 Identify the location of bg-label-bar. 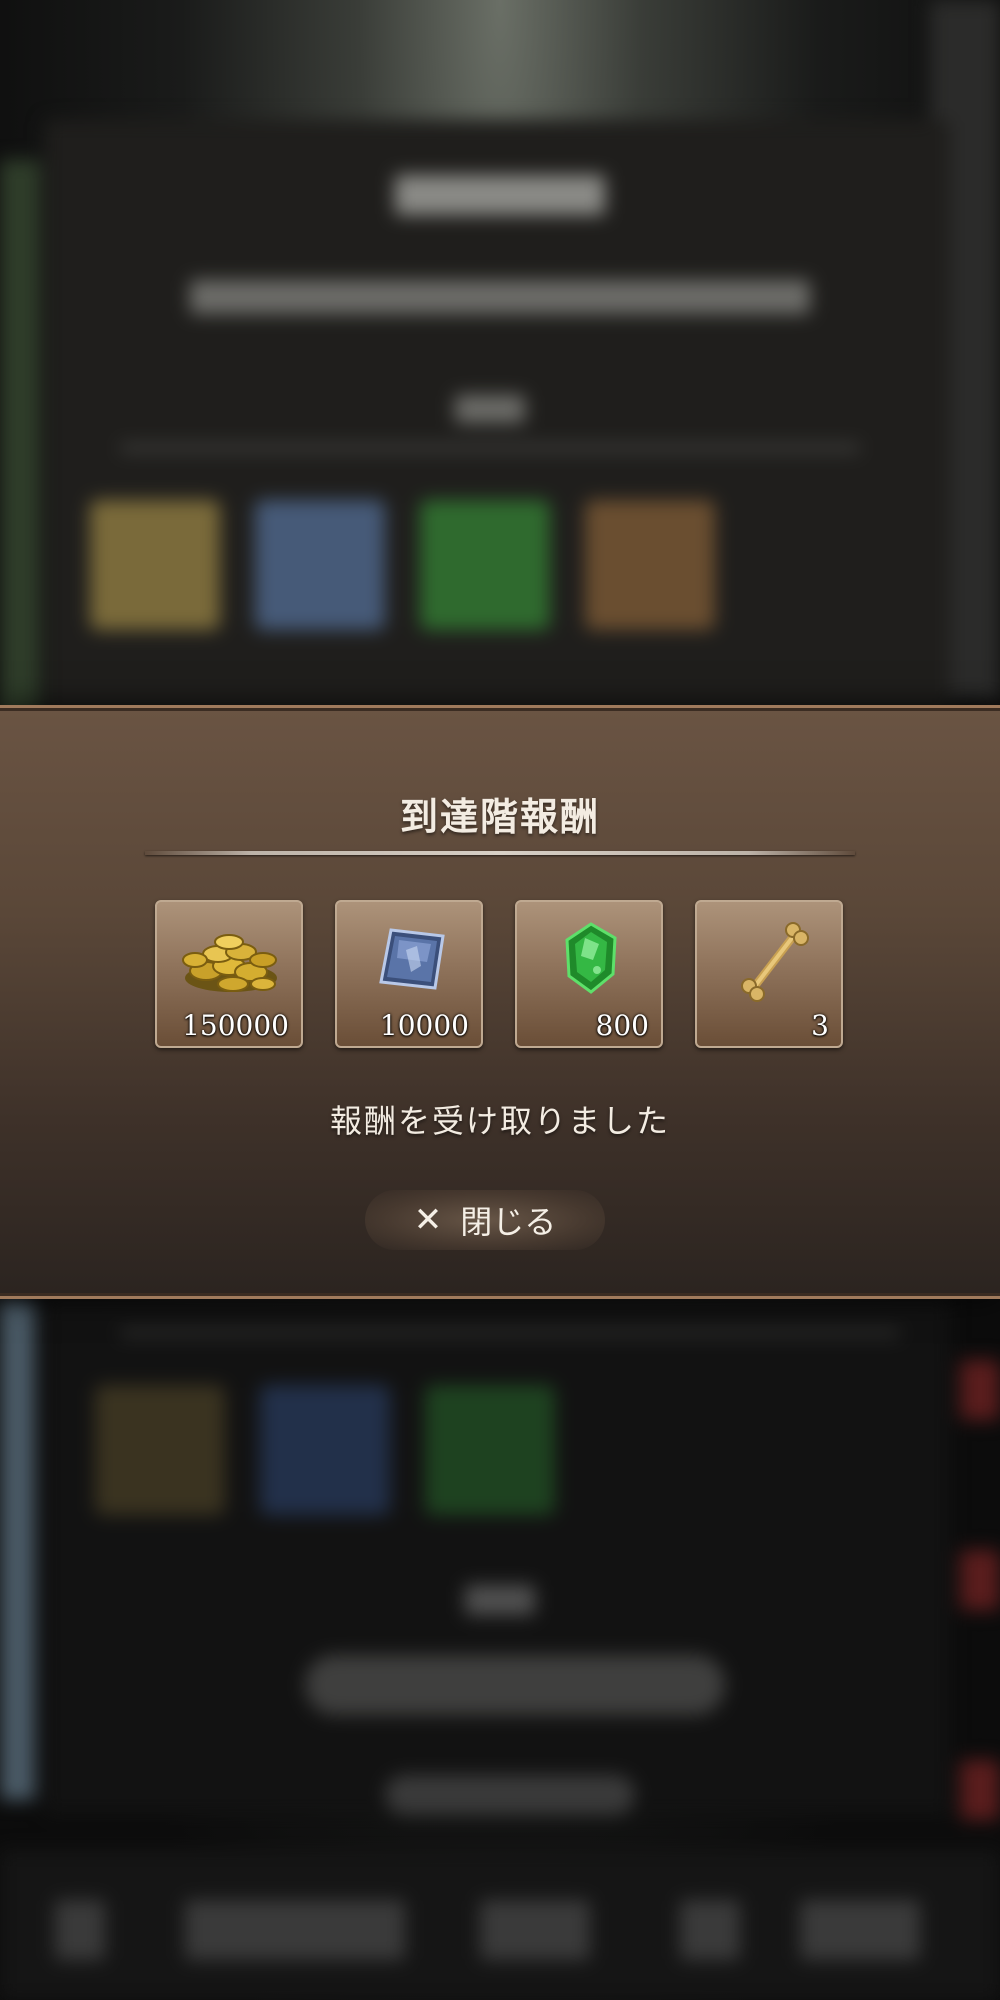
(490, 409).